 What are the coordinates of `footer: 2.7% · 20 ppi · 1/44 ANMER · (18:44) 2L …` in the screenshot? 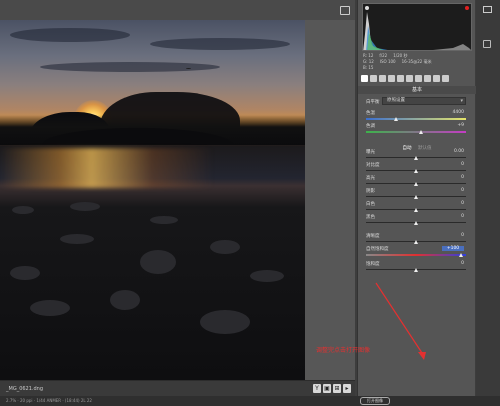 It's located at (250, 401).